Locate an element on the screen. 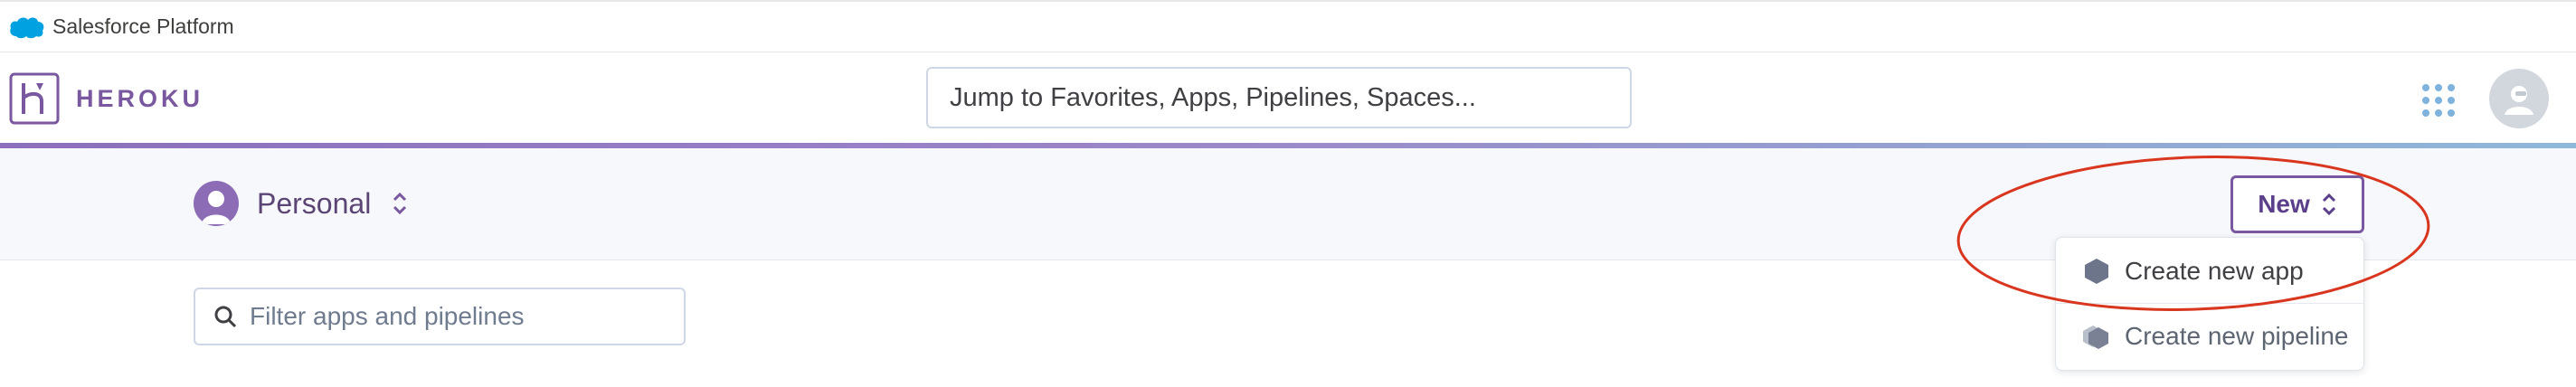  new-button: New is located at coordinates (2297, 204).